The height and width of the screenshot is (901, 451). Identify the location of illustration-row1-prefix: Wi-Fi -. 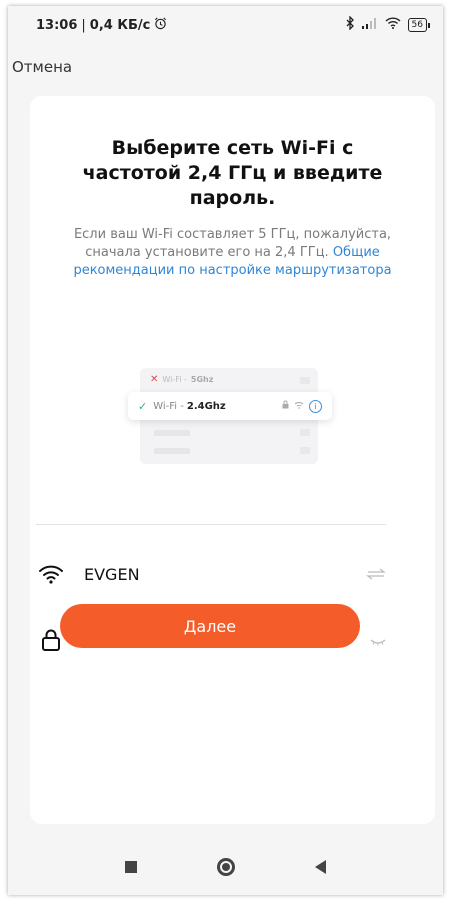
(174, 379).